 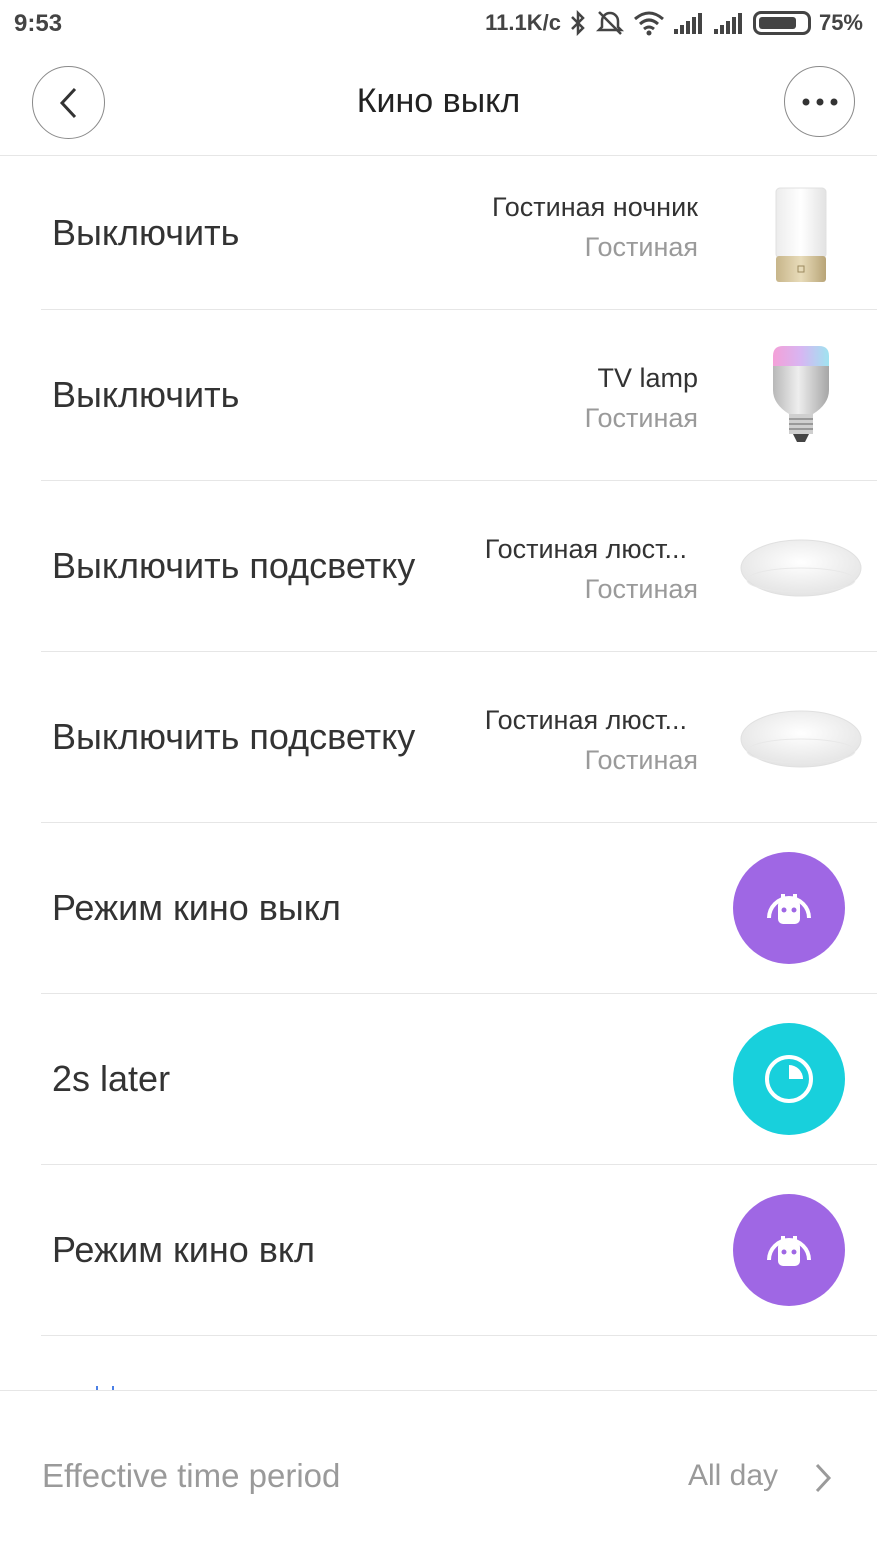 What do you see at coordinates (38, 23) in the screenshot?
I see `status-time: 9:53` at bounding box center [38, 23].